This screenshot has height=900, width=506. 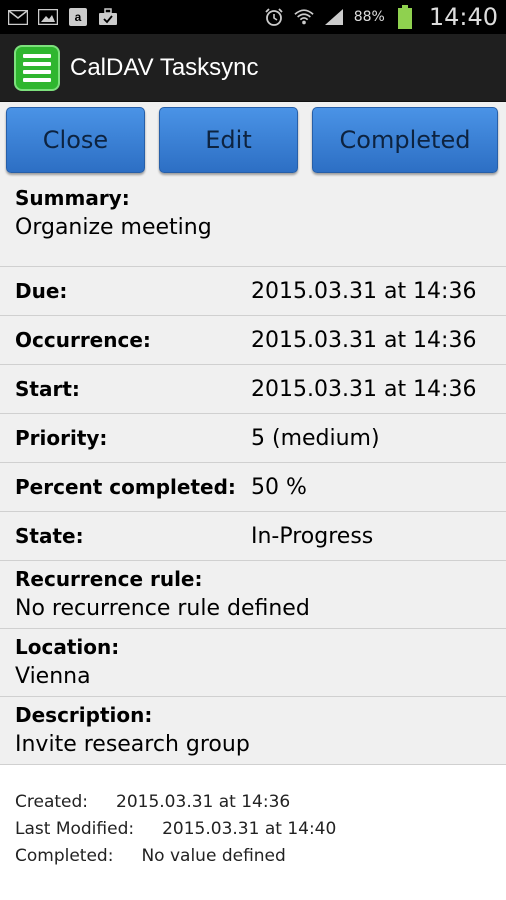 What do you see at coordinates (334, 17) in the screenshot?
I see `signal-icon` at bounding box center [334, 17].